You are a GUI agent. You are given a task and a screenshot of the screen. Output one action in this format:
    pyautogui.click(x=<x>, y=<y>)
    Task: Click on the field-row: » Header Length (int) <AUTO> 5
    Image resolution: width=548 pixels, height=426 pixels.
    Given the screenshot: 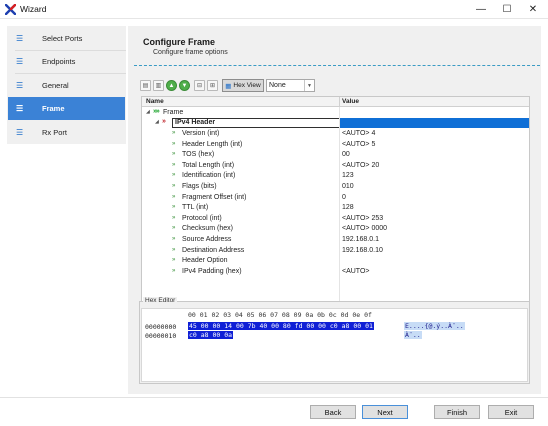 What is the action you would take?
    pyautogui.click(x=335, y=145)
    